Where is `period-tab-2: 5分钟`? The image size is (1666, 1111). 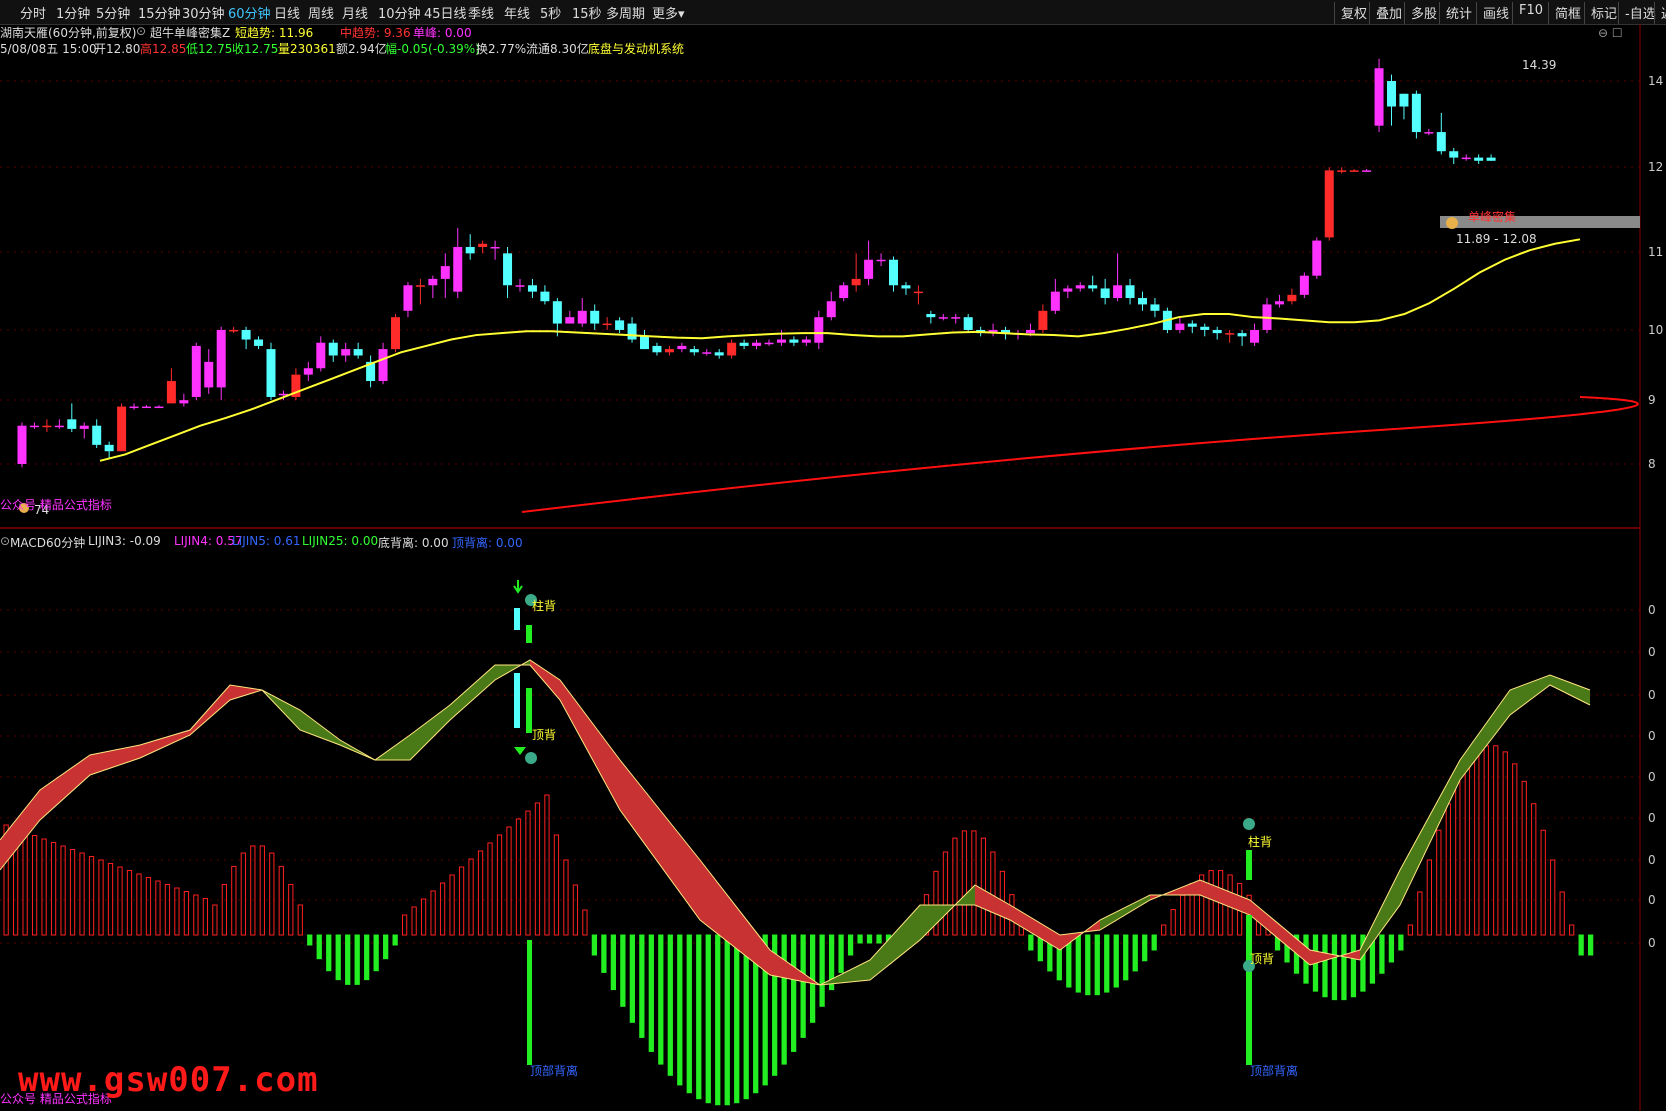 period-tab-2: 5分钟 is located at coordinates (113, 12).